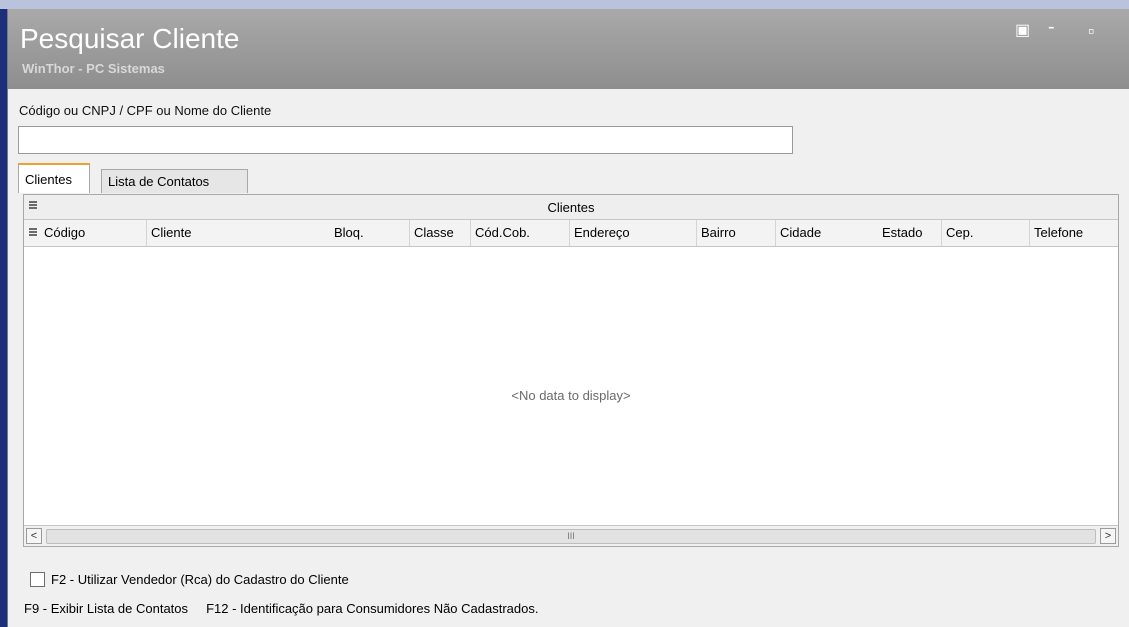 This screenshot has width=1129, height=627. What do you see at coordinates (37, 579) in the screenshot?
I see `use-rca-checkbox` at bounding box center [37, 579].